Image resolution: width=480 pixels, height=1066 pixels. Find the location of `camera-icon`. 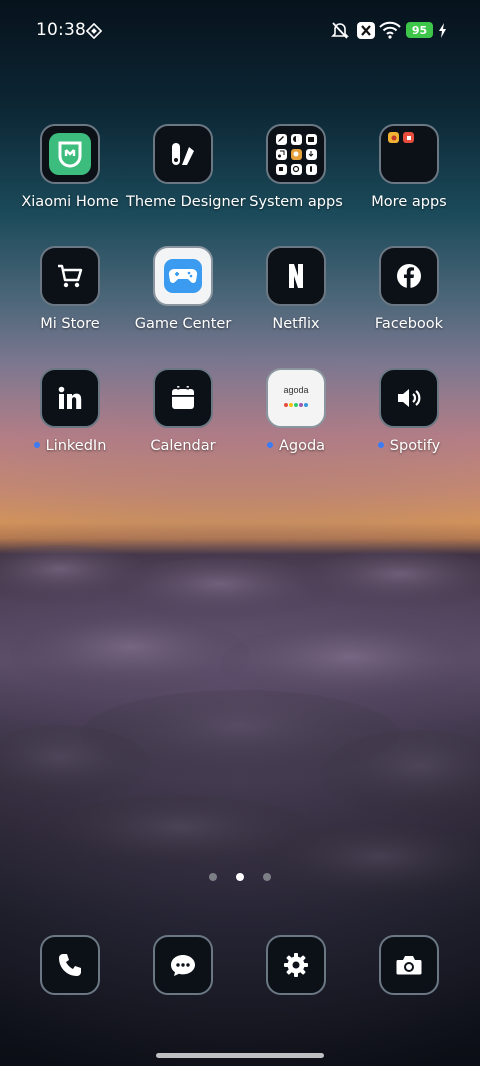

camera-icon is located at coordinates (409, 965).